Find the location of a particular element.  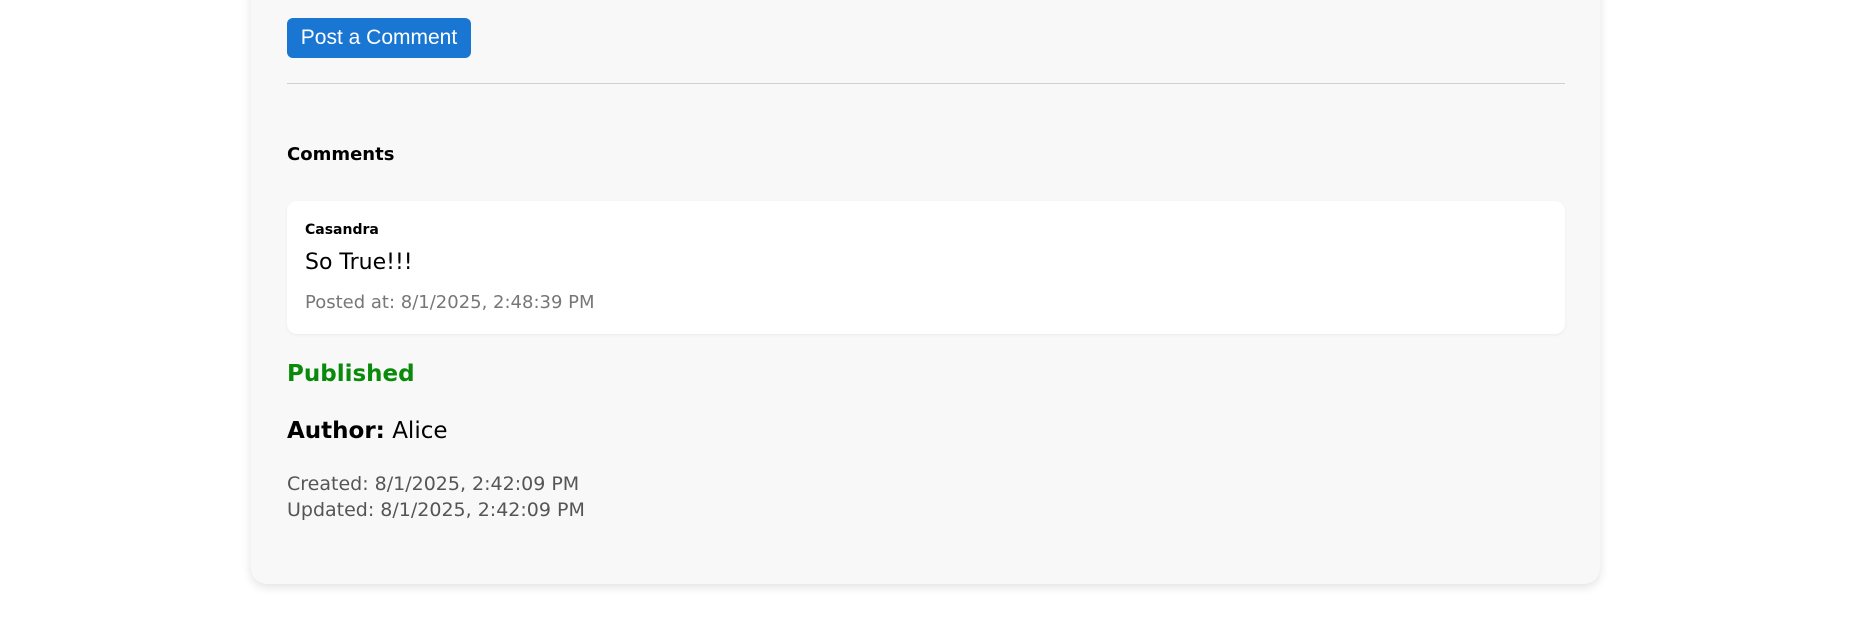

comment-author: Casandra is located at coordinates (342, 230).